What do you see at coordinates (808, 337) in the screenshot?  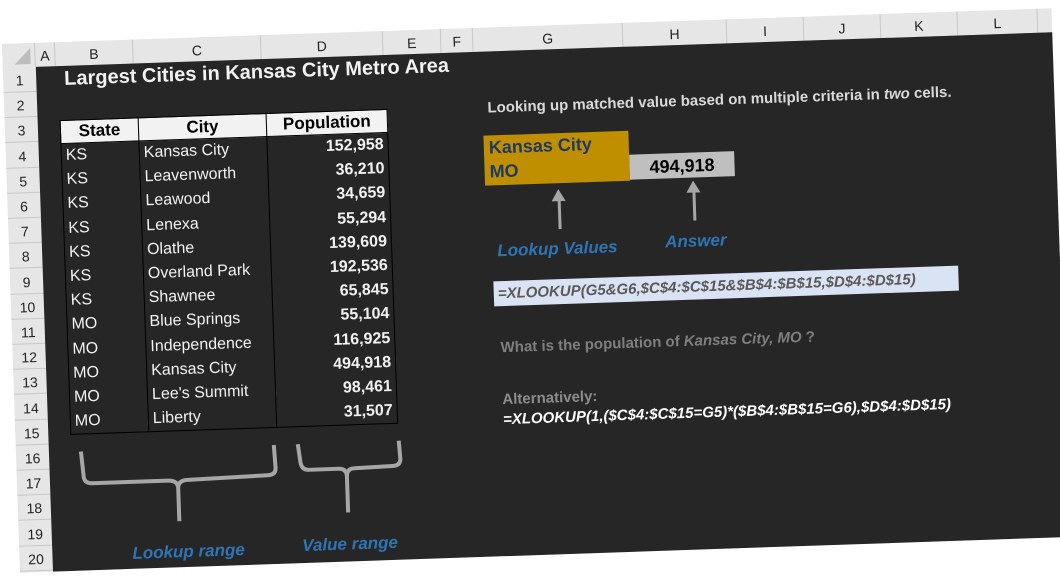 I see `question-post: ?` at bounding box center [808, 337].